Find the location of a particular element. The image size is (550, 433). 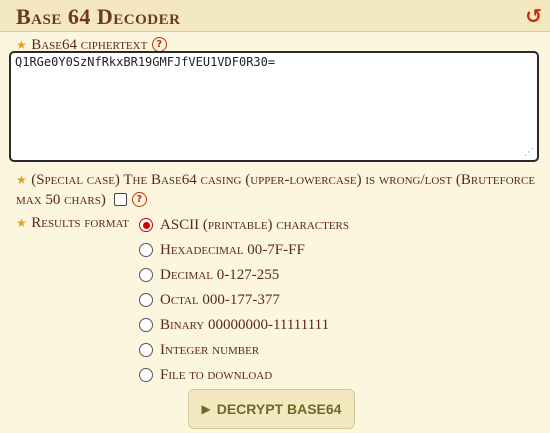

format-option-hexadecimal: Hexadecimal 00-7F-FF is located at coordinates (222, 250).